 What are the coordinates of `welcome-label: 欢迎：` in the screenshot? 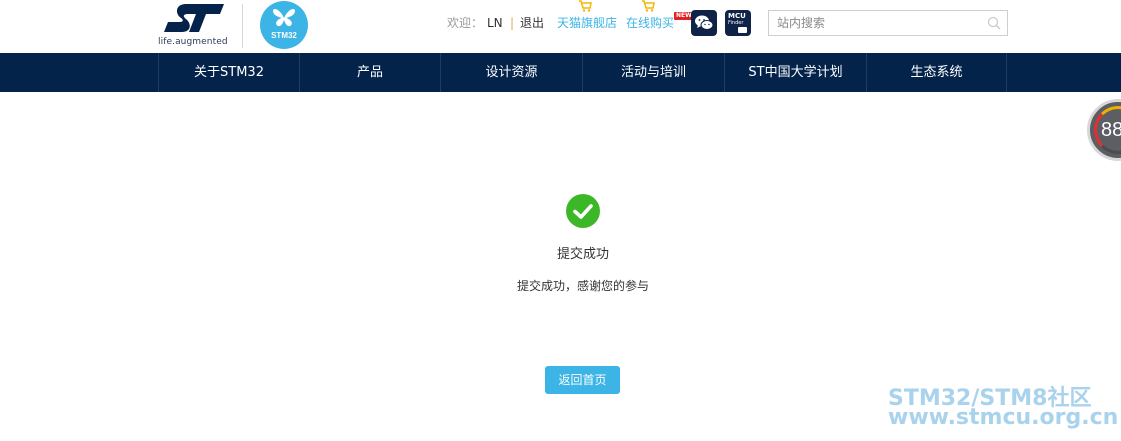 It's located at (465, 23).